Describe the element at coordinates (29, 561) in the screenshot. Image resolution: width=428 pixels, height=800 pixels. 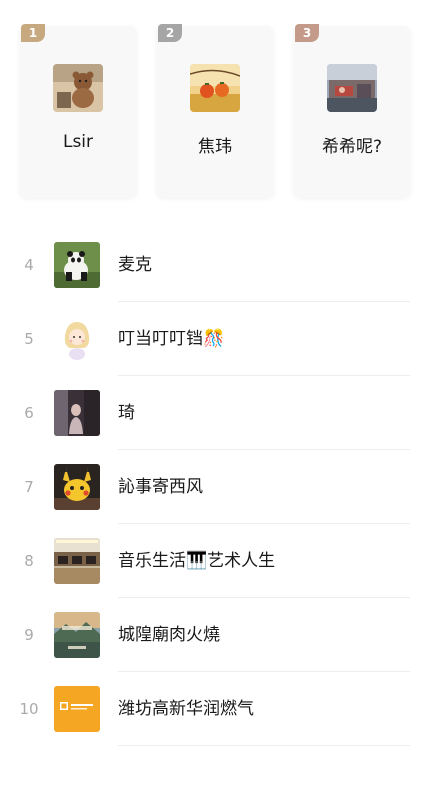
I see `rank-number: 8` at that location.